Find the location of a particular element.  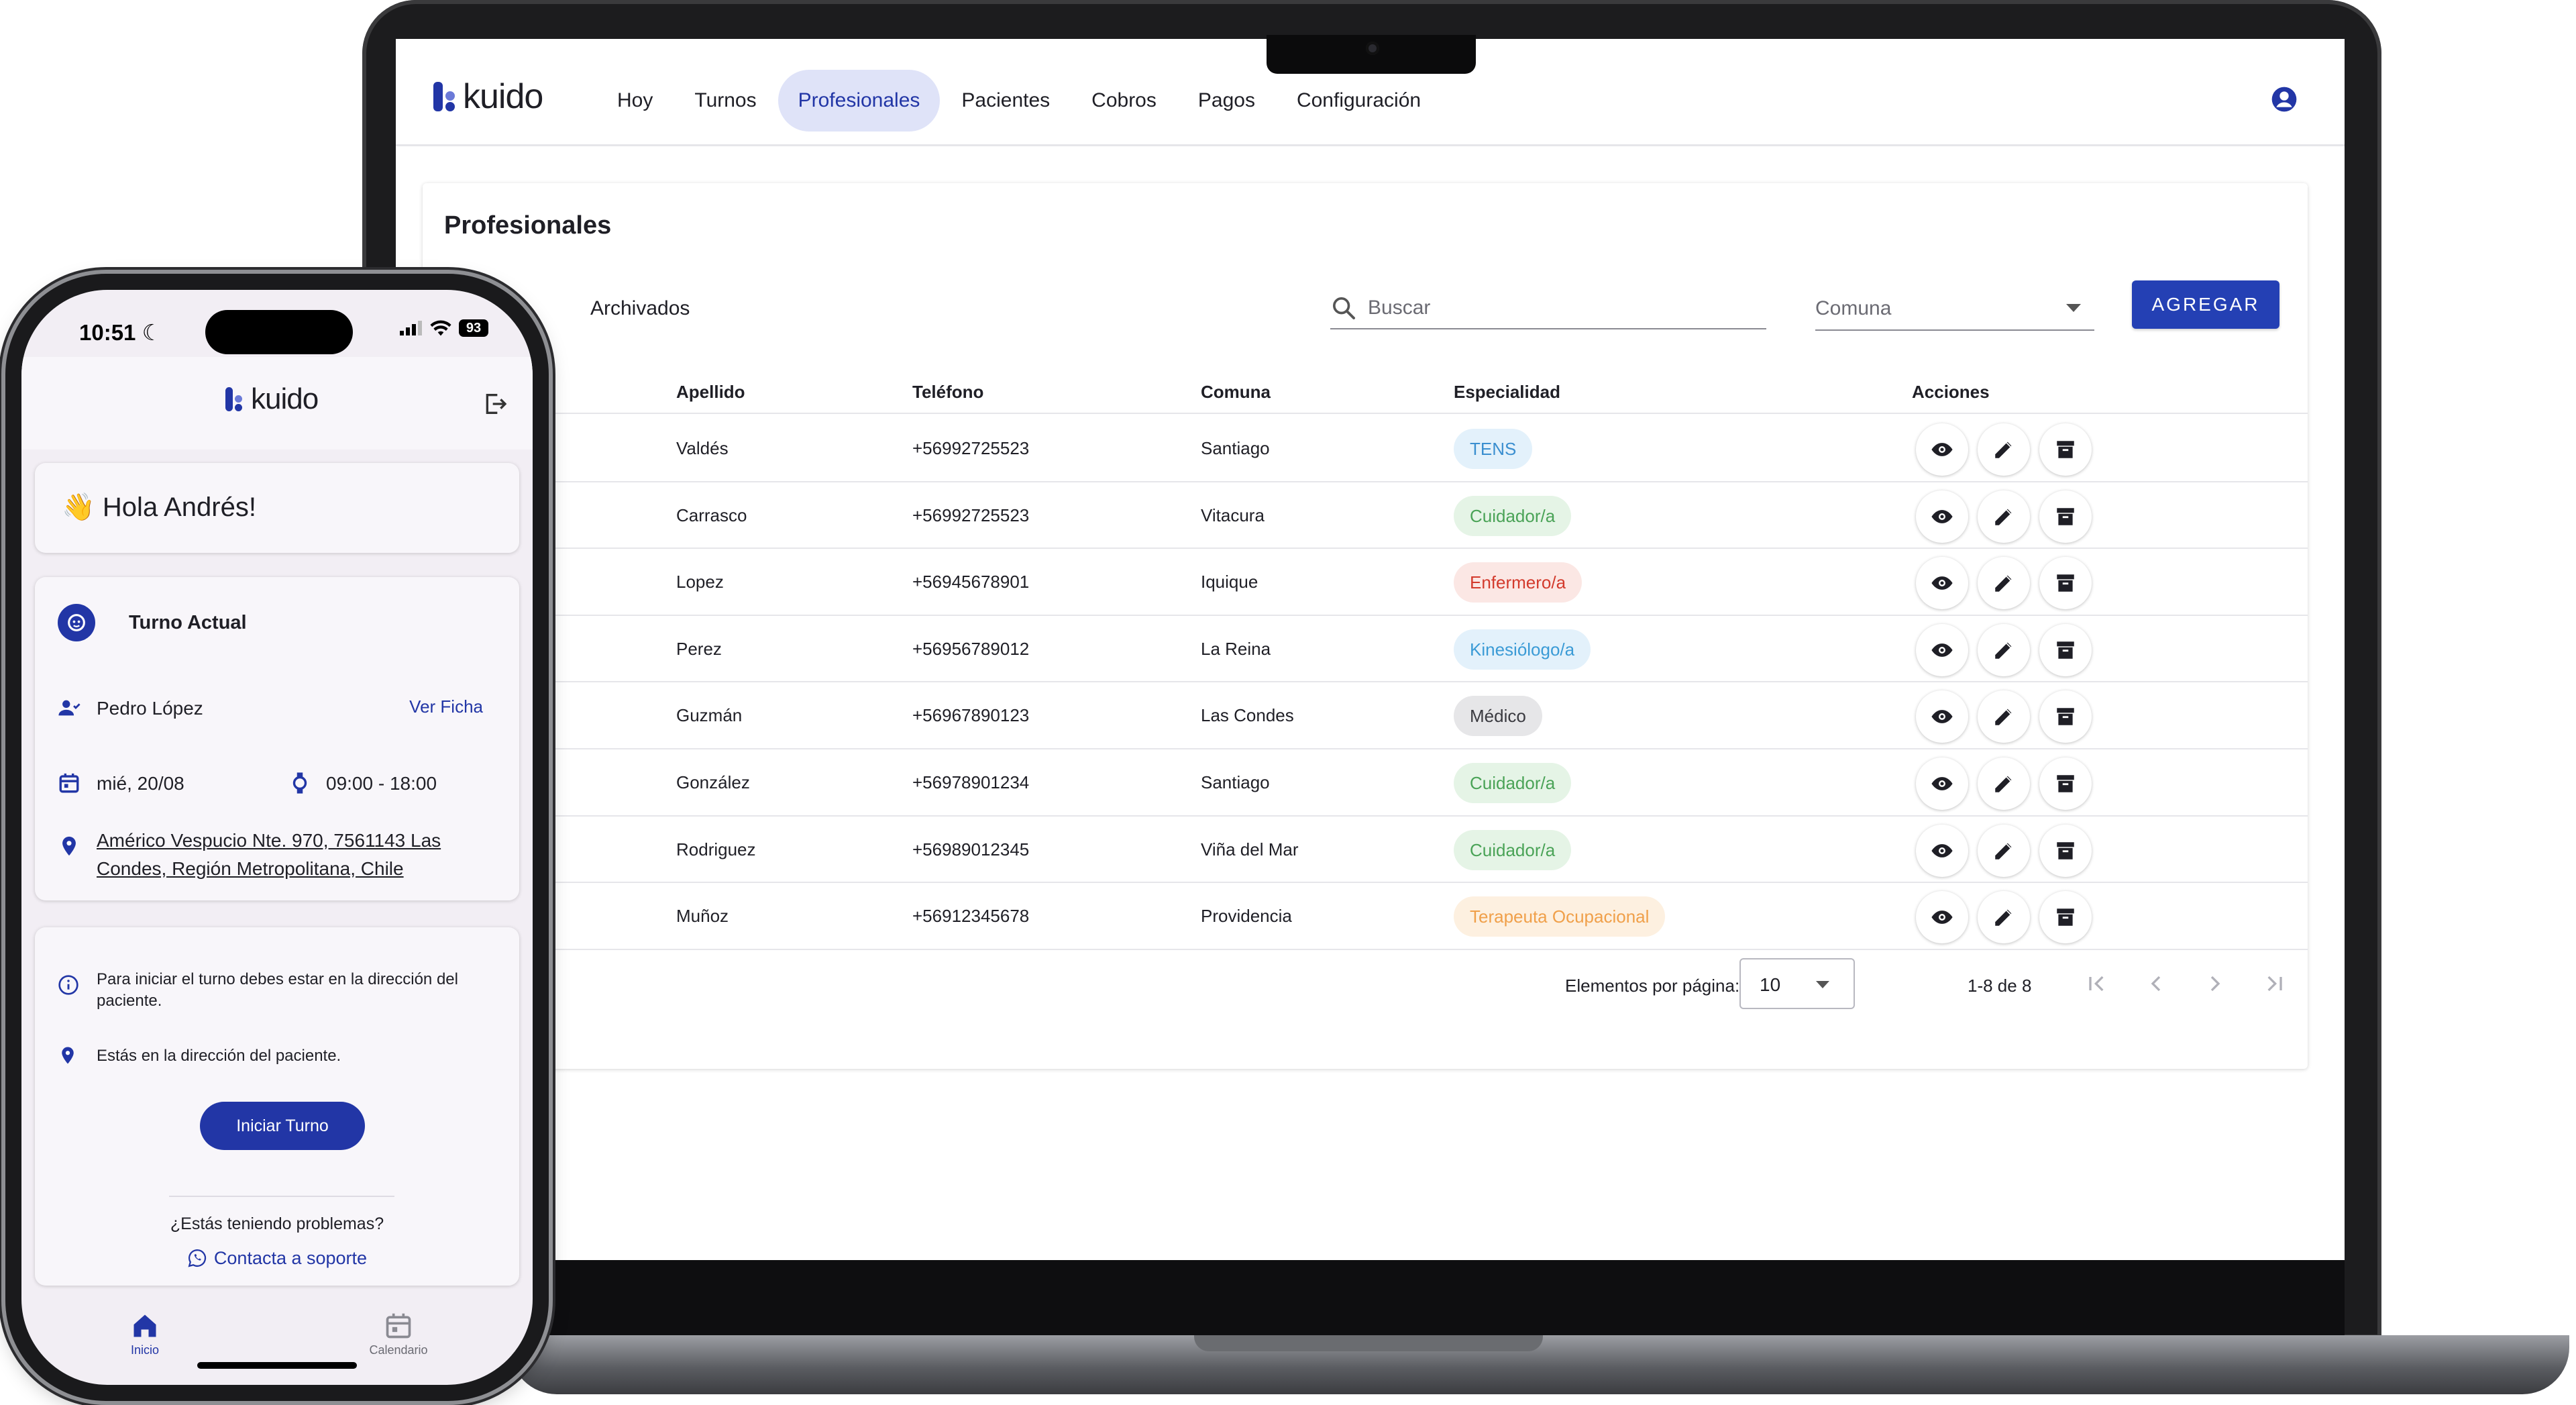

nav-profesionales: Profesionales is located at coordinates (859, 101).